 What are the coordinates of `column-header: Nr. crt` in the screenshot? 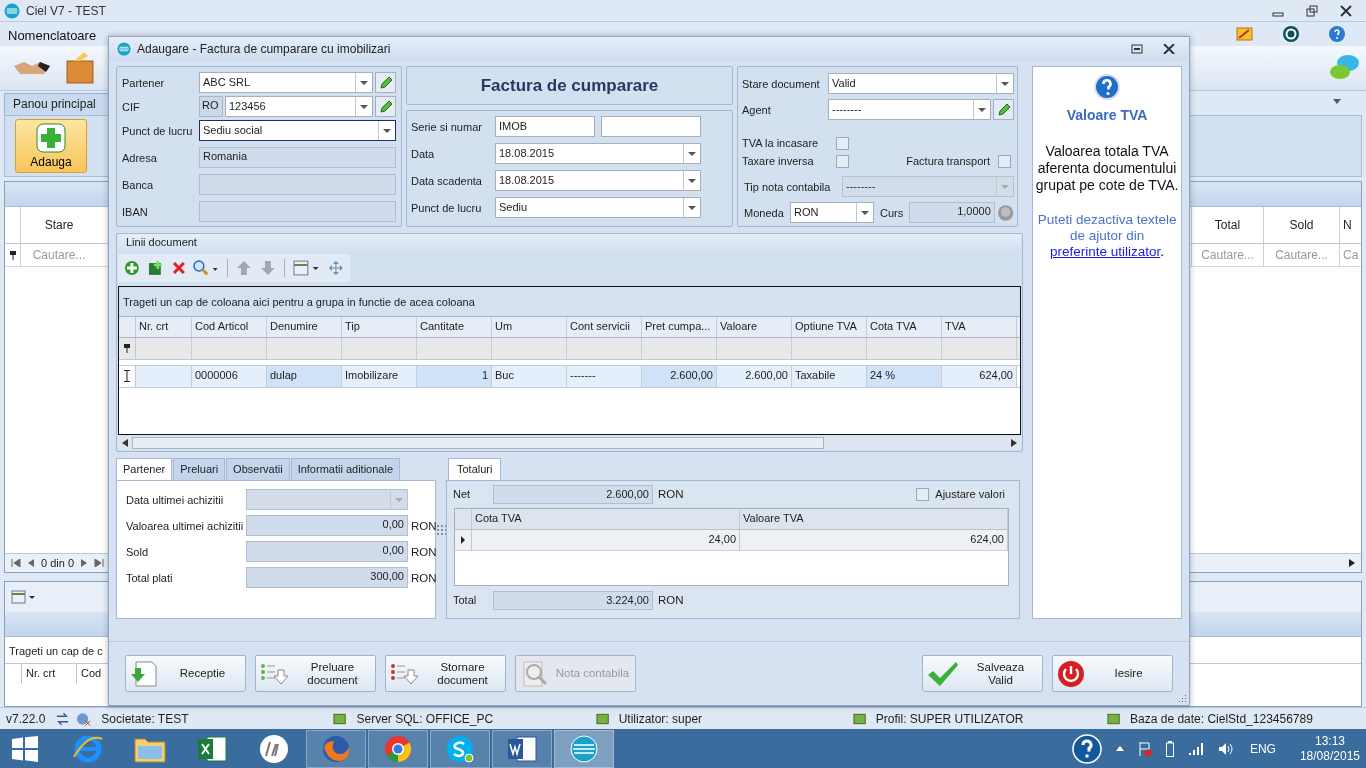 It's located at (48, 674).